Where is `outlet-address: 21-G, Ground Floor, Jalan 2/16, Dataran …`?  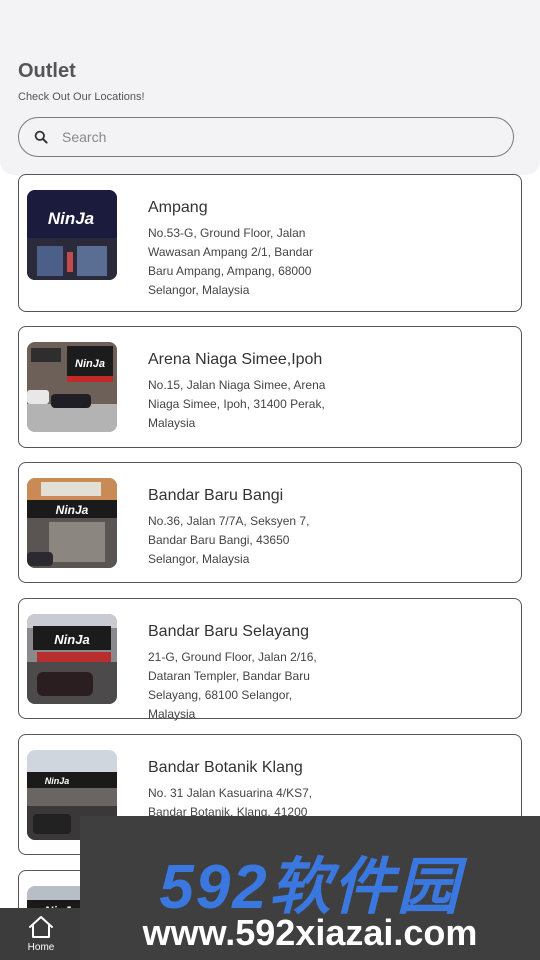 outlet-address: 21-G, Ground Floor, Jalan 2/16, Dataran … is located at coordinates (232, 685).